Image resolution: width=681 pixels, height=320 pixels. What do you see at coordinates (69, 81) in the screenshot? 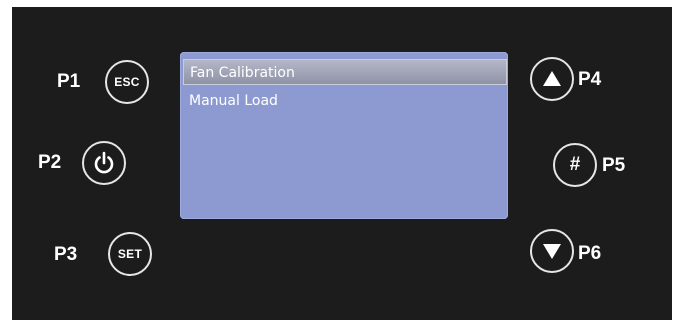
I see `p1-label: P1` at bounding box center [69, 81].